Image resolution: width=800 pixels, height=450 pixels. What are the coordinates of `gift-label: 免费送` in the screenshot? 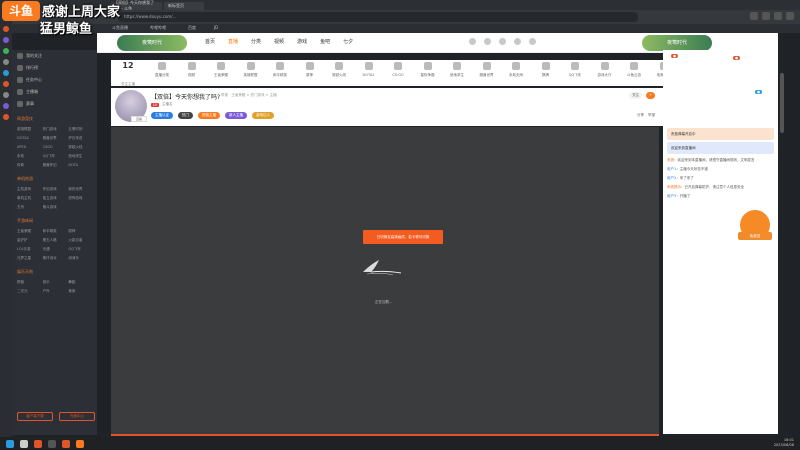 It's located at (755, 236).